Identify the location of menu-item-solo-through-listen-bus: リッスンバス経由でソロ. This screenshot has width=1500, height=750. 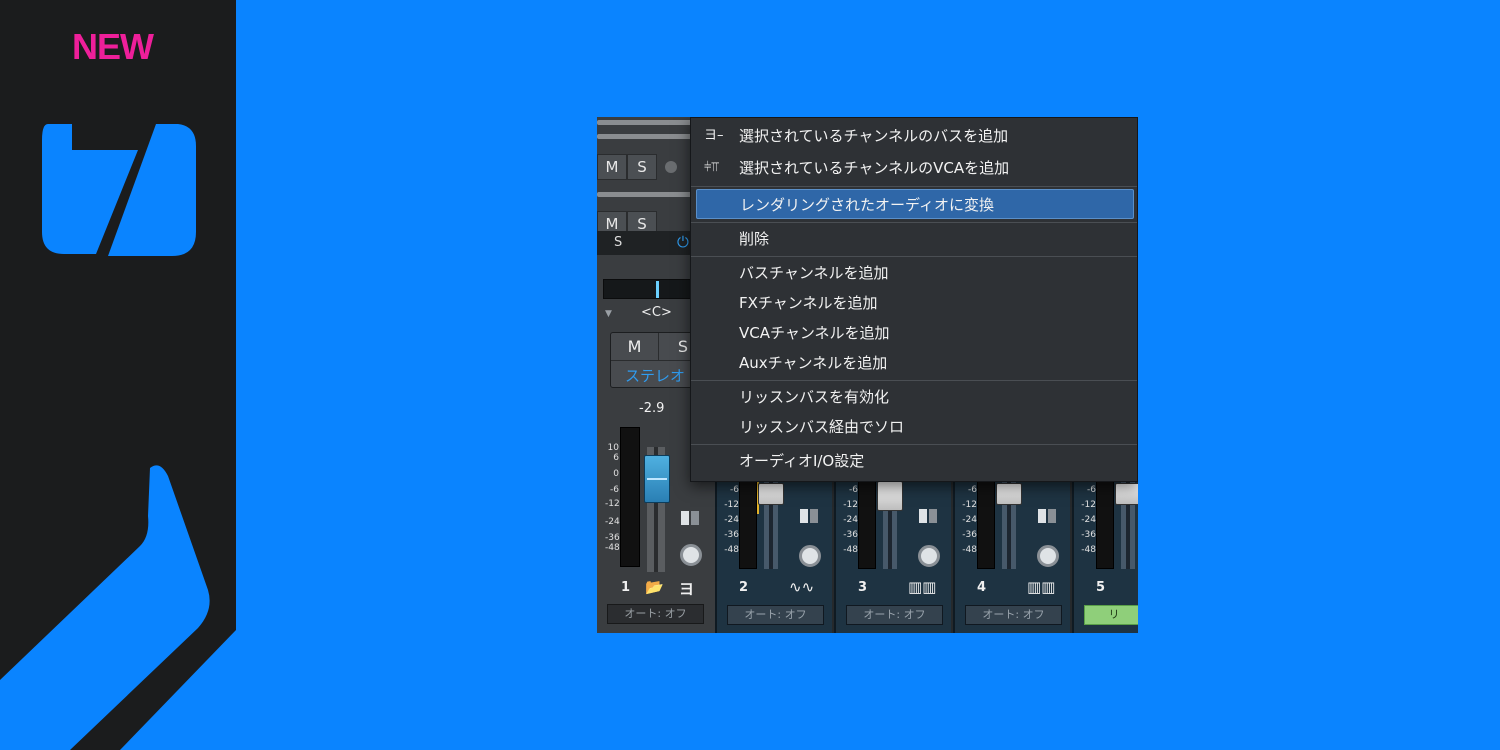
(915, 427).